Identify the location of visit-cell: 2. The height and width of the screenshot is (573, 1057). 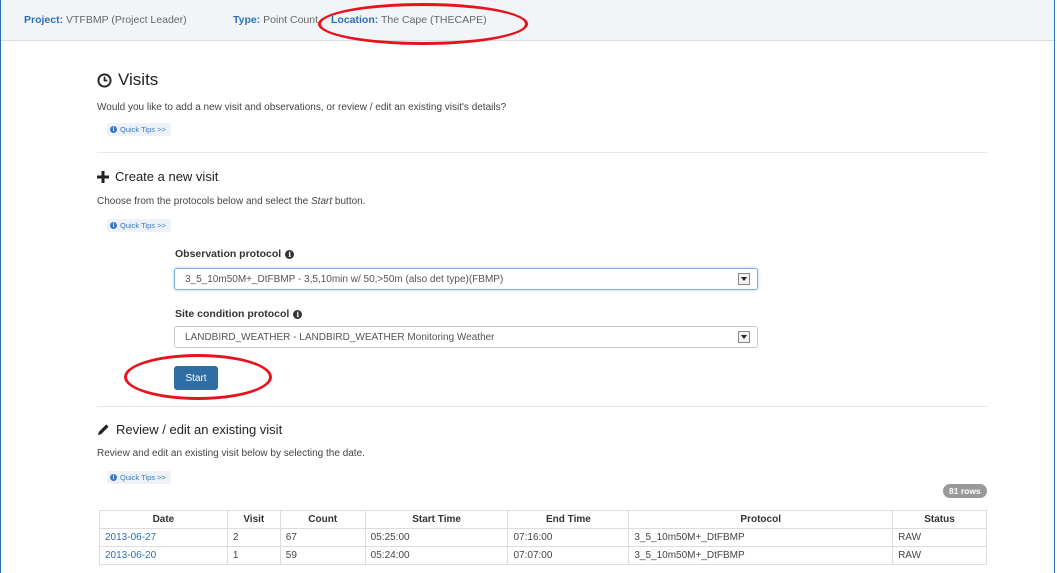
(253, 537).